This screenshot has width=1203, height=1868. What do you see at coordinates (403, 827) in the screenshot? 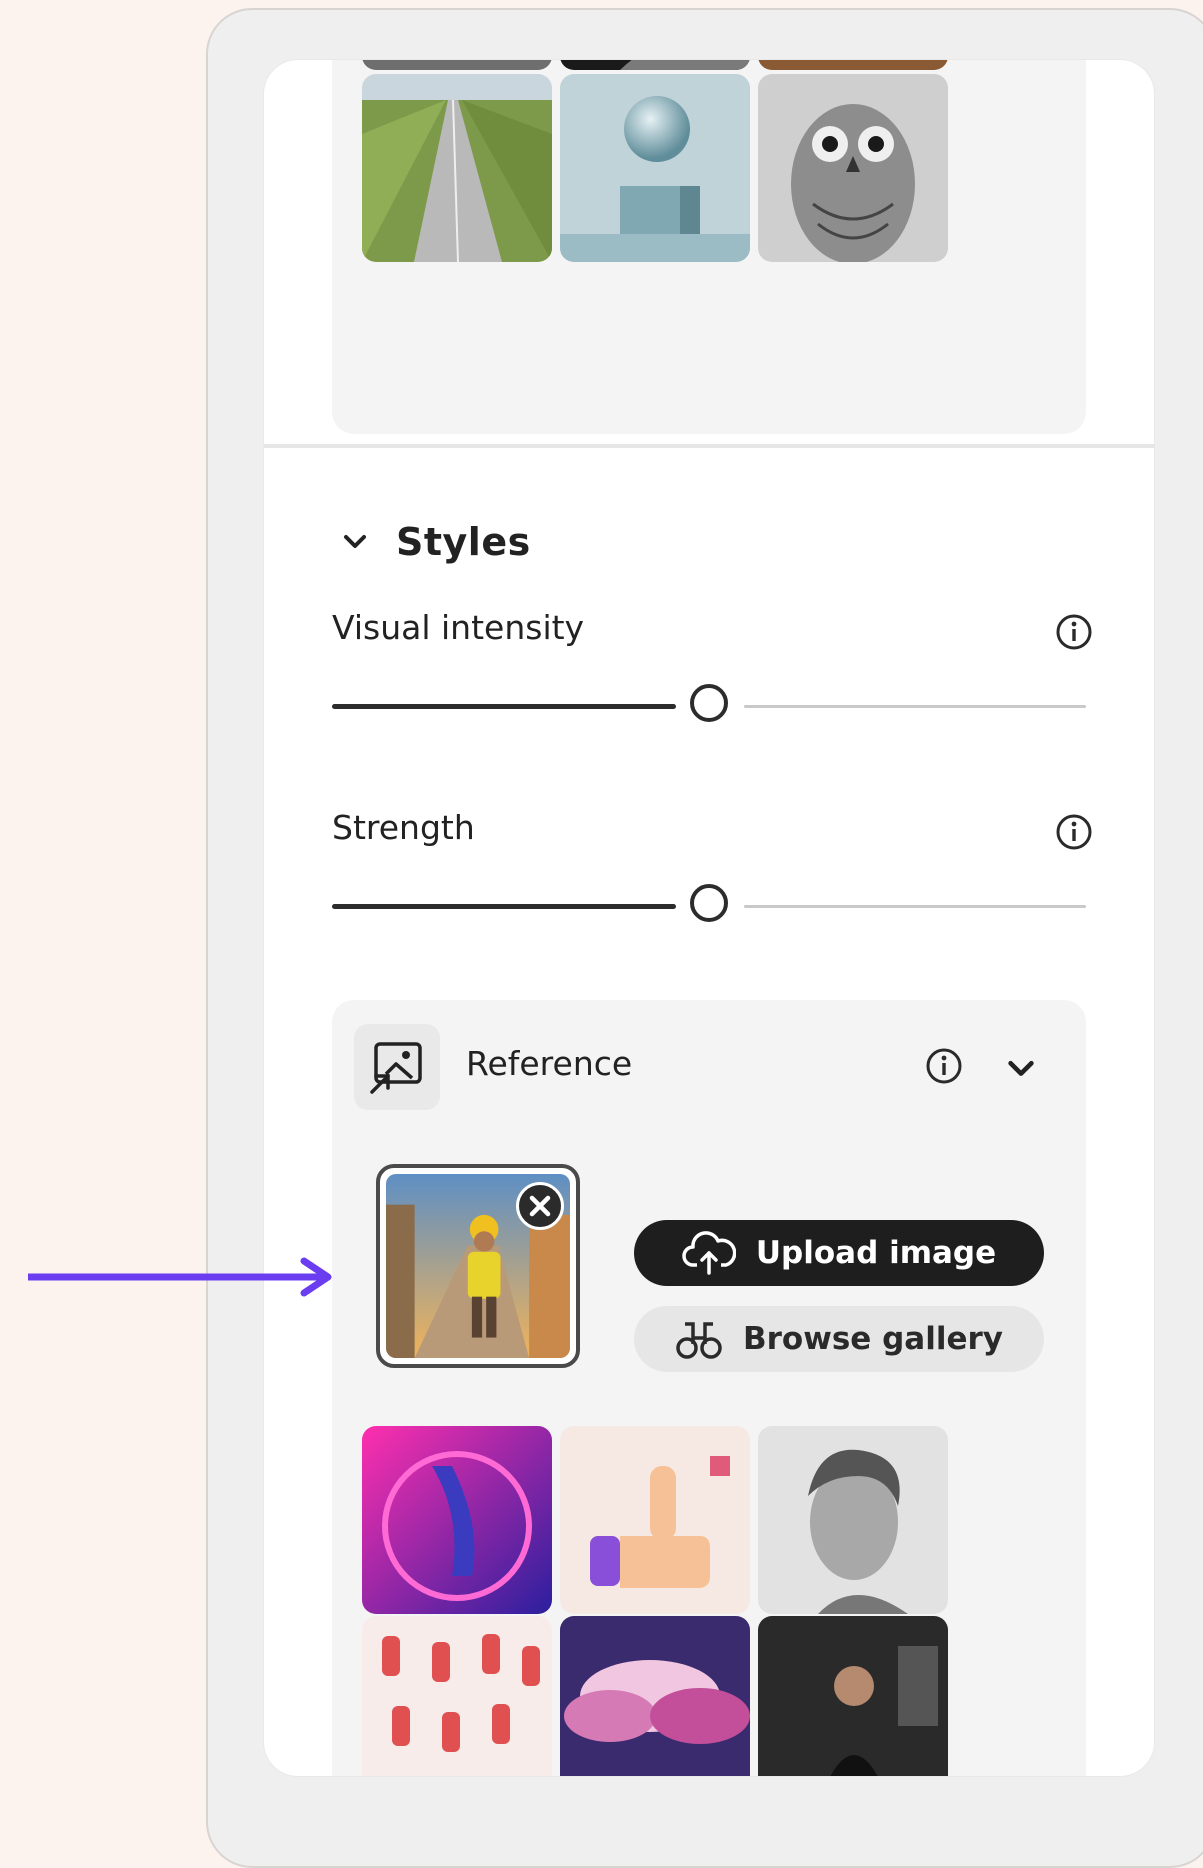
I see `strength-label: Strength` at bounding box center [403, 827].